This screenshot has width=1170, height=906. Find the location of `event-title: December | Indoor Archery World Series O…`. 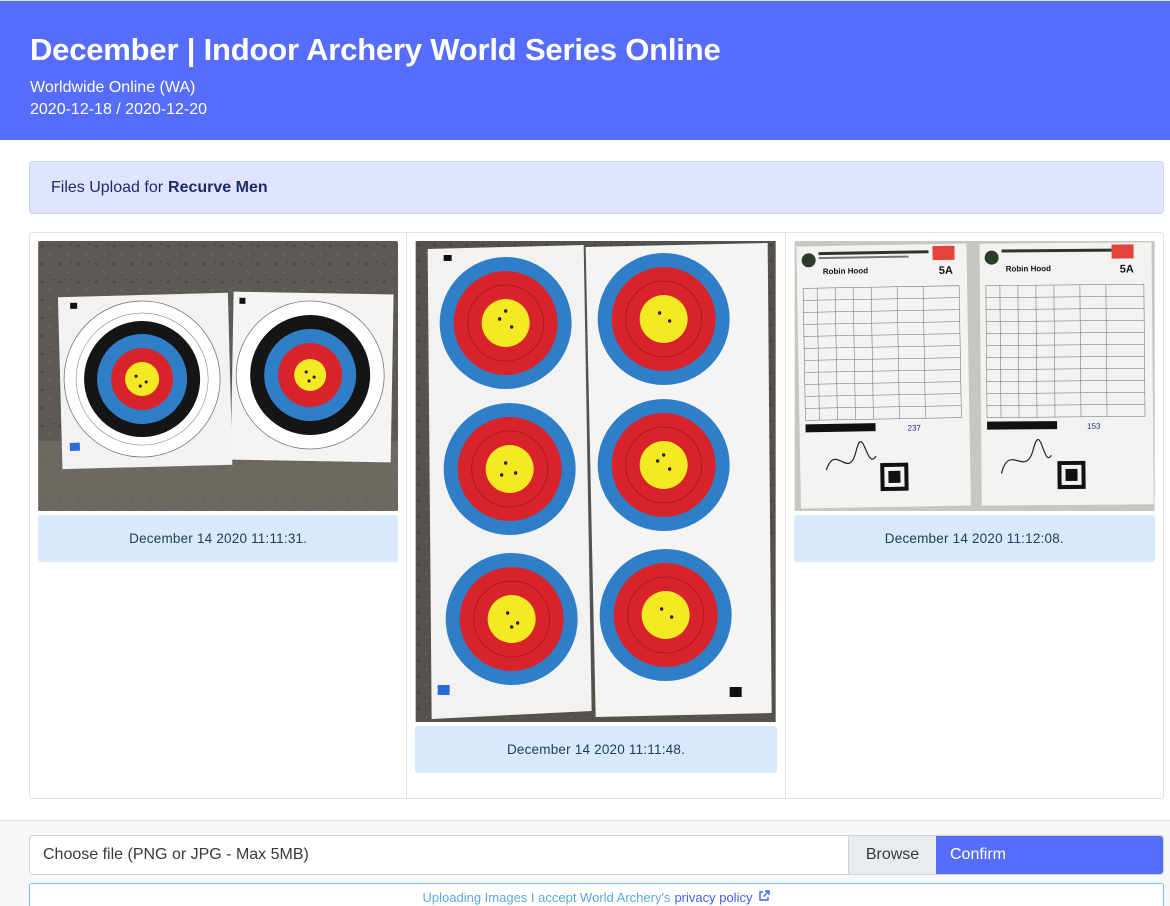

event-title: December | Indoor Archery World Series O… is located at coordinates (375, 49).